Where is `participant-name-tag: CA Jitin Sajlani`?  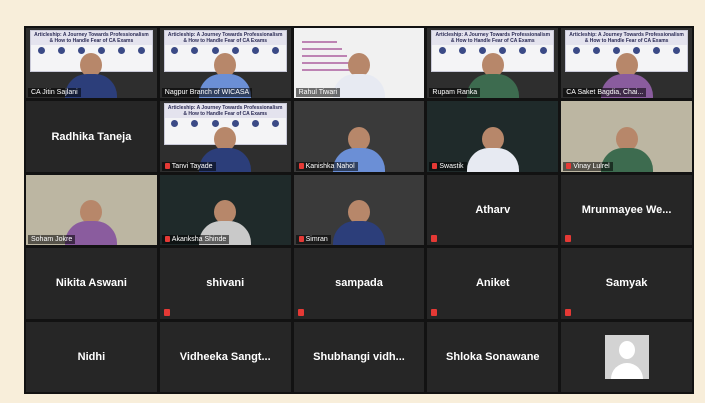
participant-name-tag: CA Jitin Sajlani is located at coordinates (54, 93).